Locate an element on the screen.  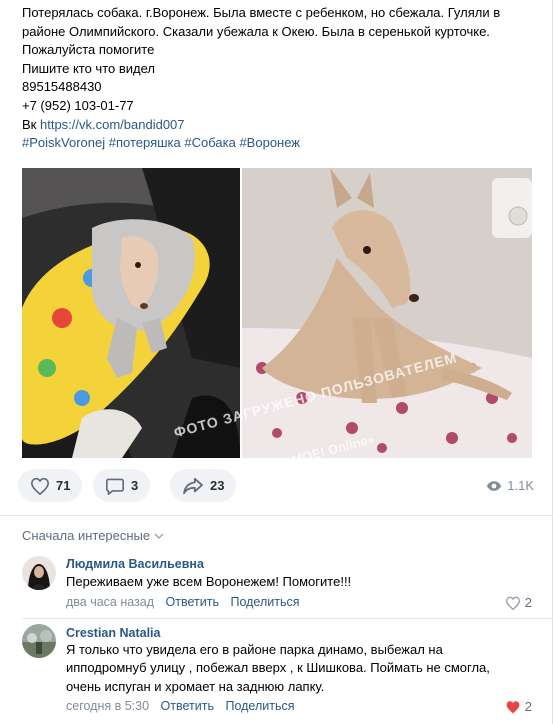
share-button: 23 is located at coordinates (203, 485).